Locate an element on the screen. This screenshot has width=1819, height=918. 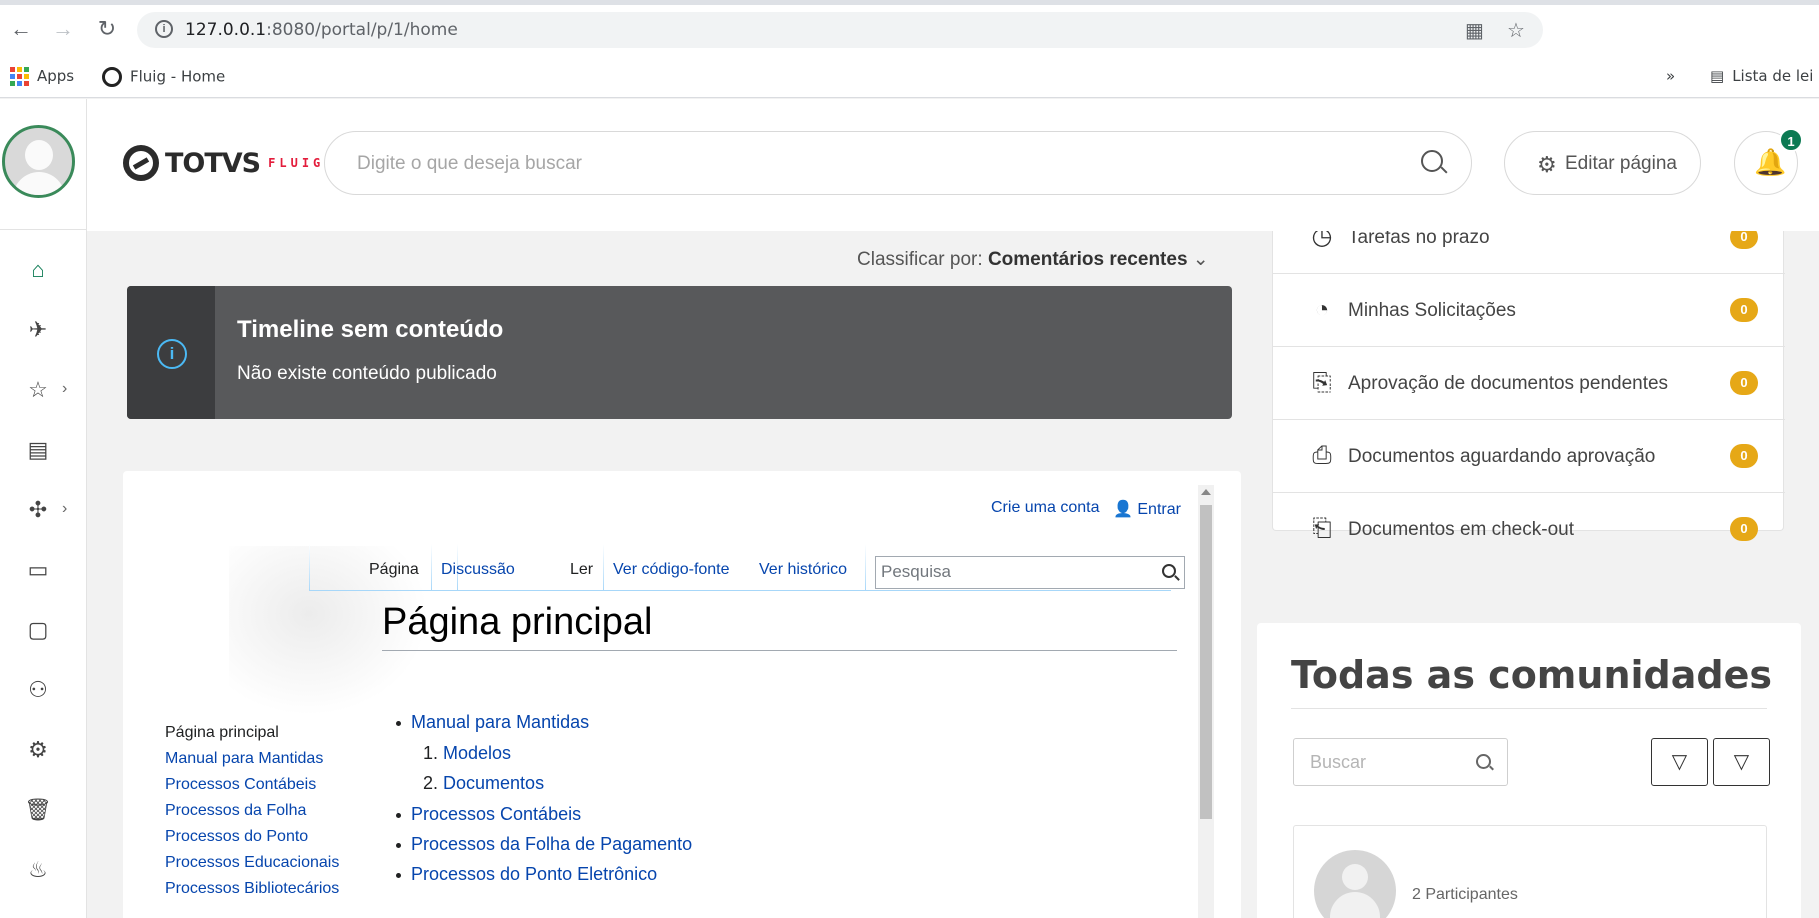
create-account-link: Crie uma conta is located at coordinates (1045, 508).